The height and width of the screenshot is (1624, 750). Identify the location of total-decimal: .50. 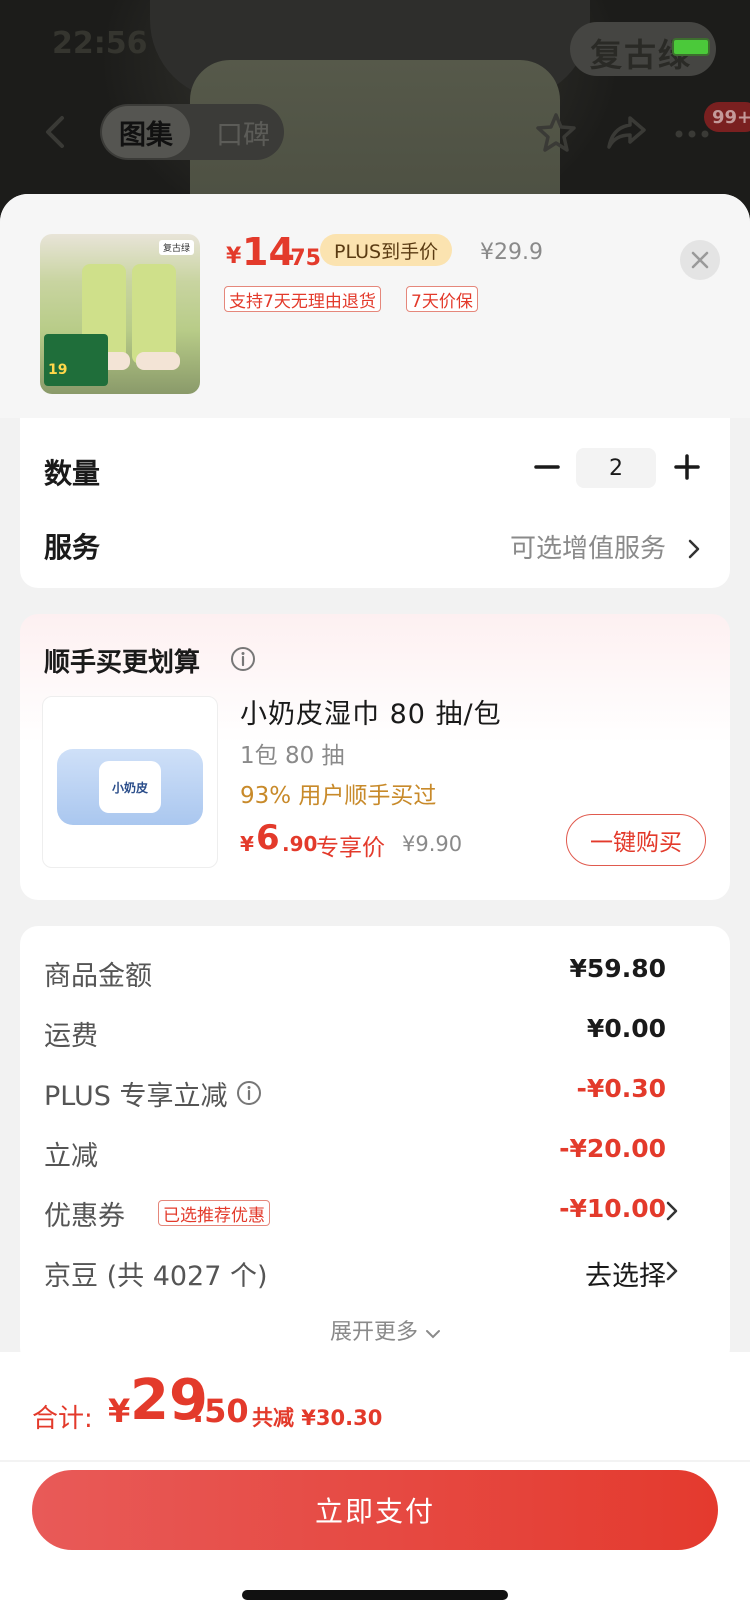
(220, 1411).